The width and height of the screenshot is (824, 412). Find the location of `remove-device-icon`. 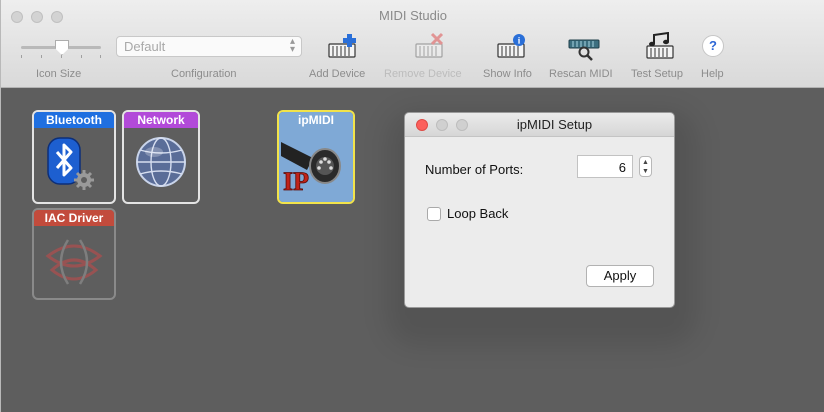

remove-device-icon is located at coordinates (429, 45).